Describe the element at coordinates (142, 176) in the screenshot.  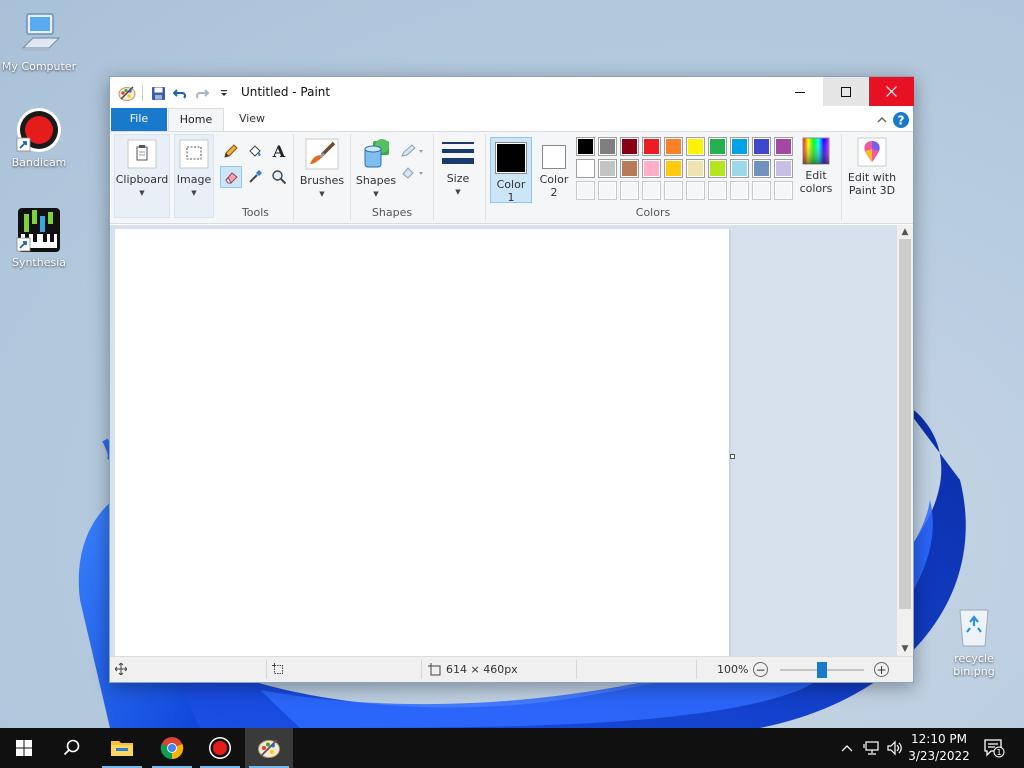
I see `clipboard-button: Clipboard ▼` at that location.